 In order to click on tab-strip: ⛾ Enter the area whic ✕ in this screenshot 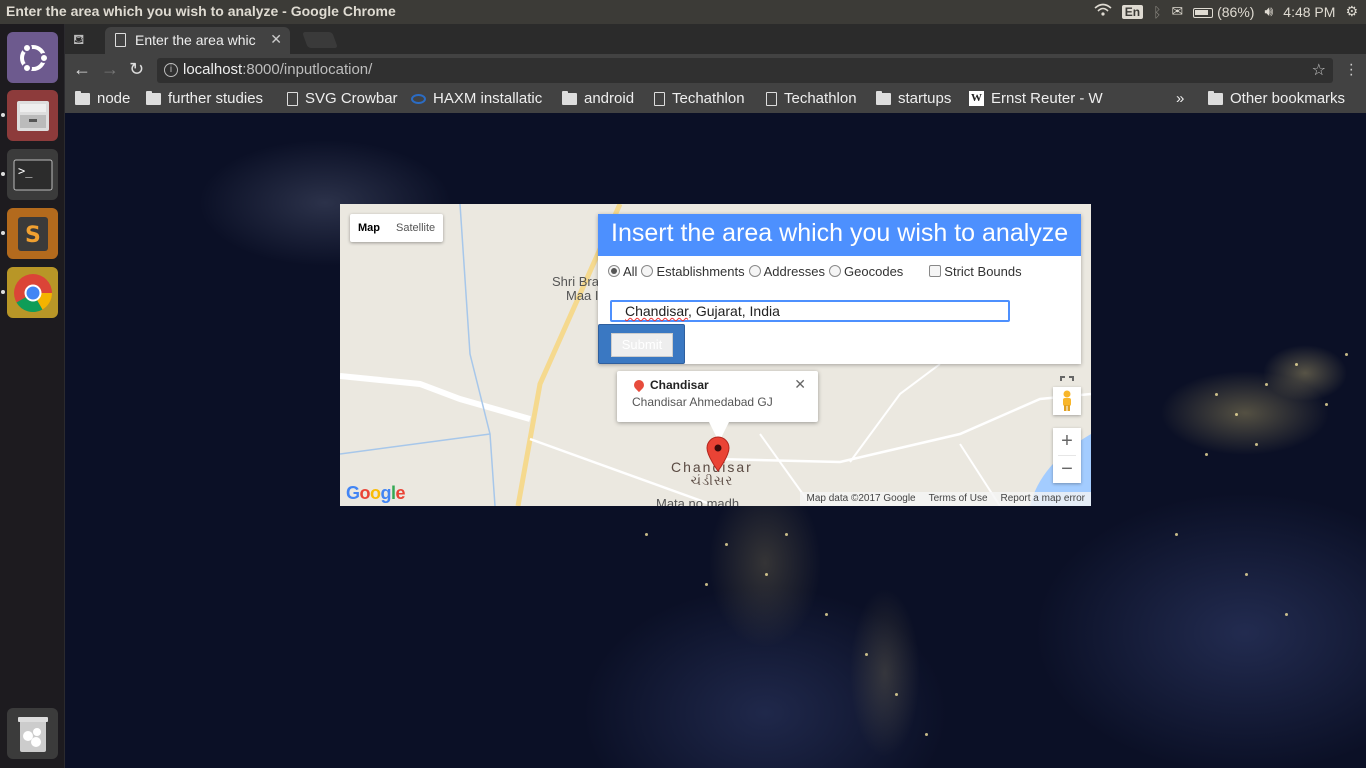, I will do `click(715, 39)`.